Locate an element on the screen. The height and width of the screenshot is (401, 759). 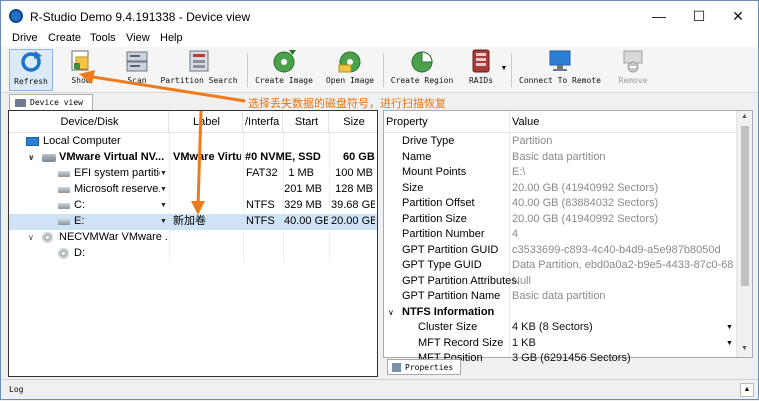
col-interface: /Interfa is located at coordinates (263, 122).